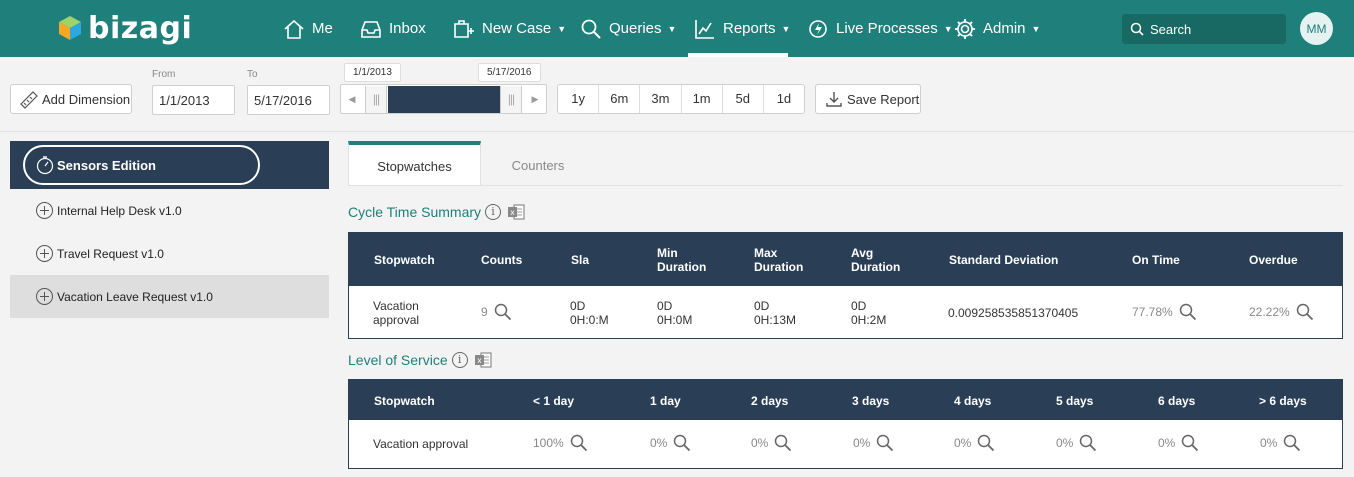  Describe the element at coordinates (661, 99) in the screenshot. I see `zoom-3m-button: 3m` at that location.